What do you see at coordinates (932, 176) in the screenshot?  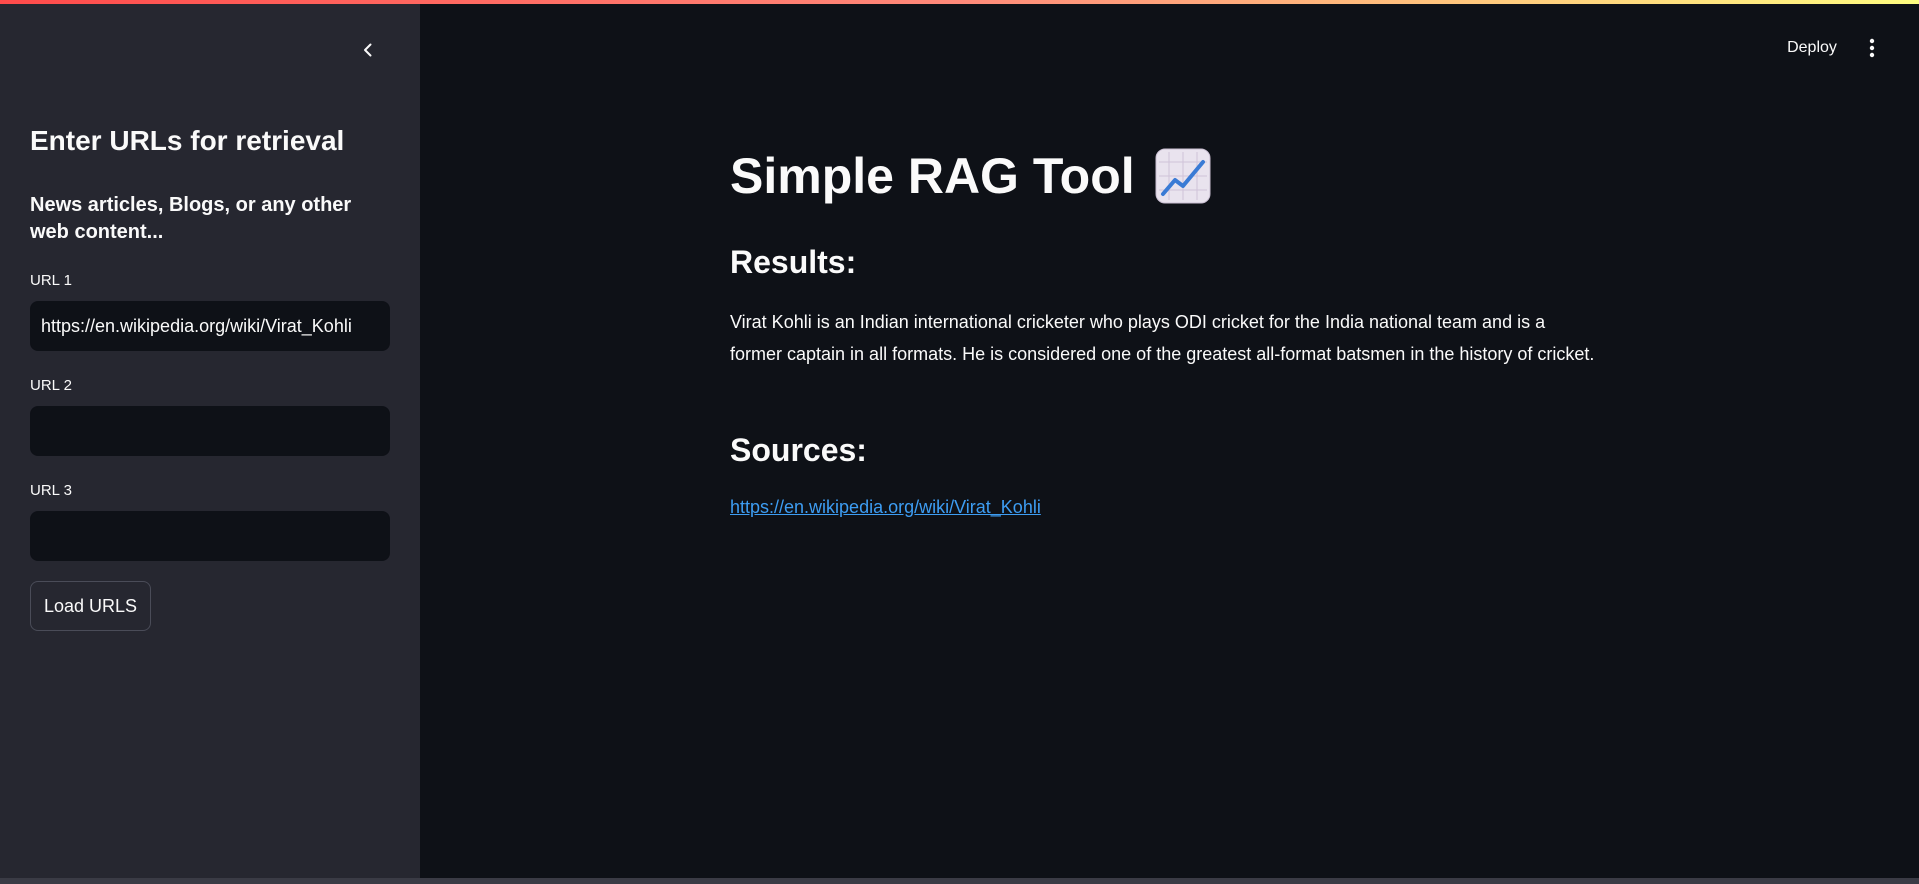 I see `page-title-text: Simple RAG Tool` at bounding box center [932, 176].